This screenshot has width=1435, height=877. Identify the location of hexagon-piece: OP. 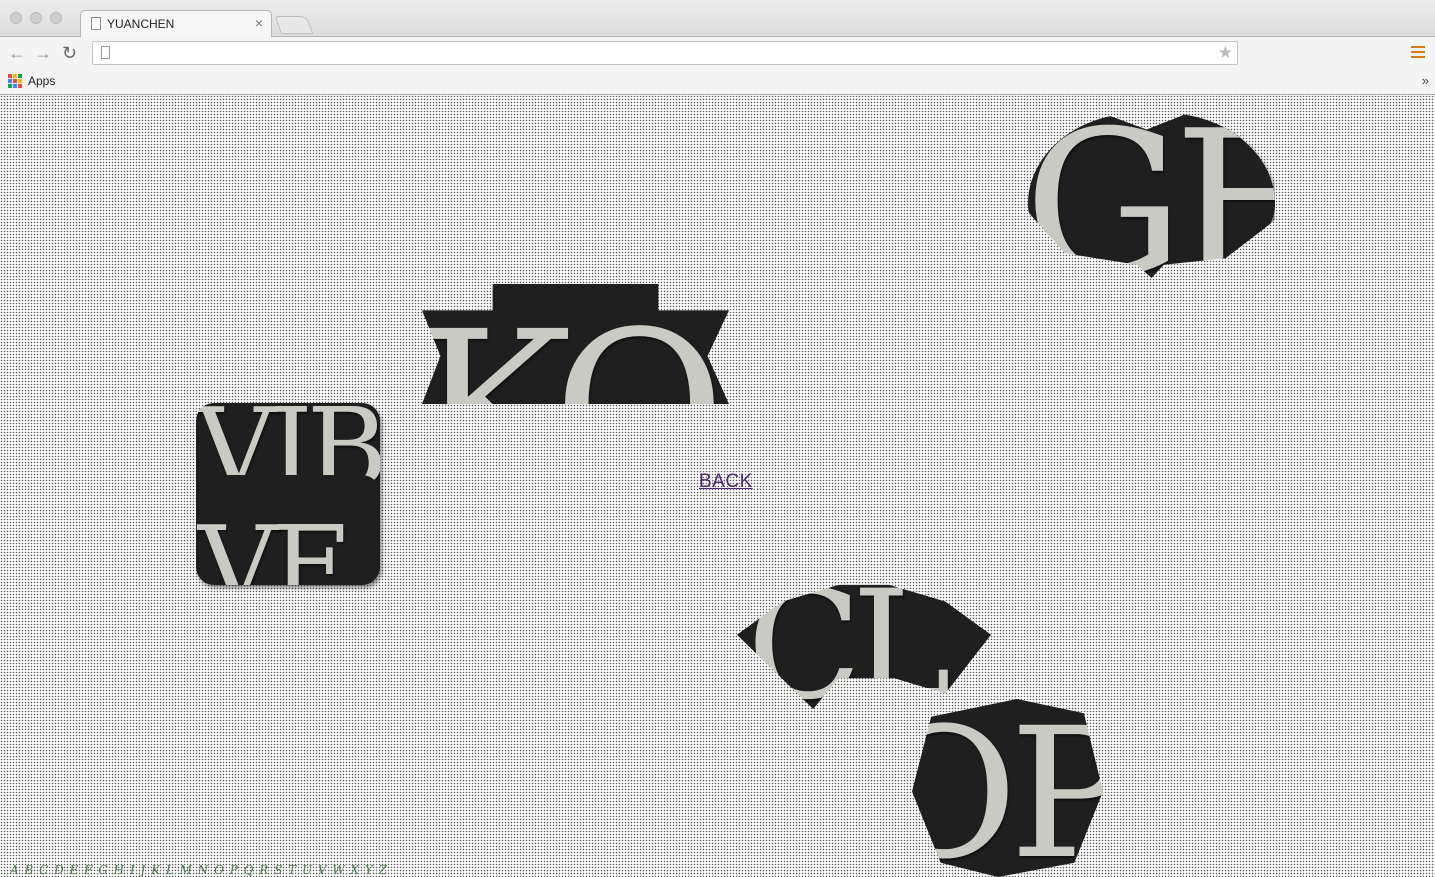
(1007, 788).